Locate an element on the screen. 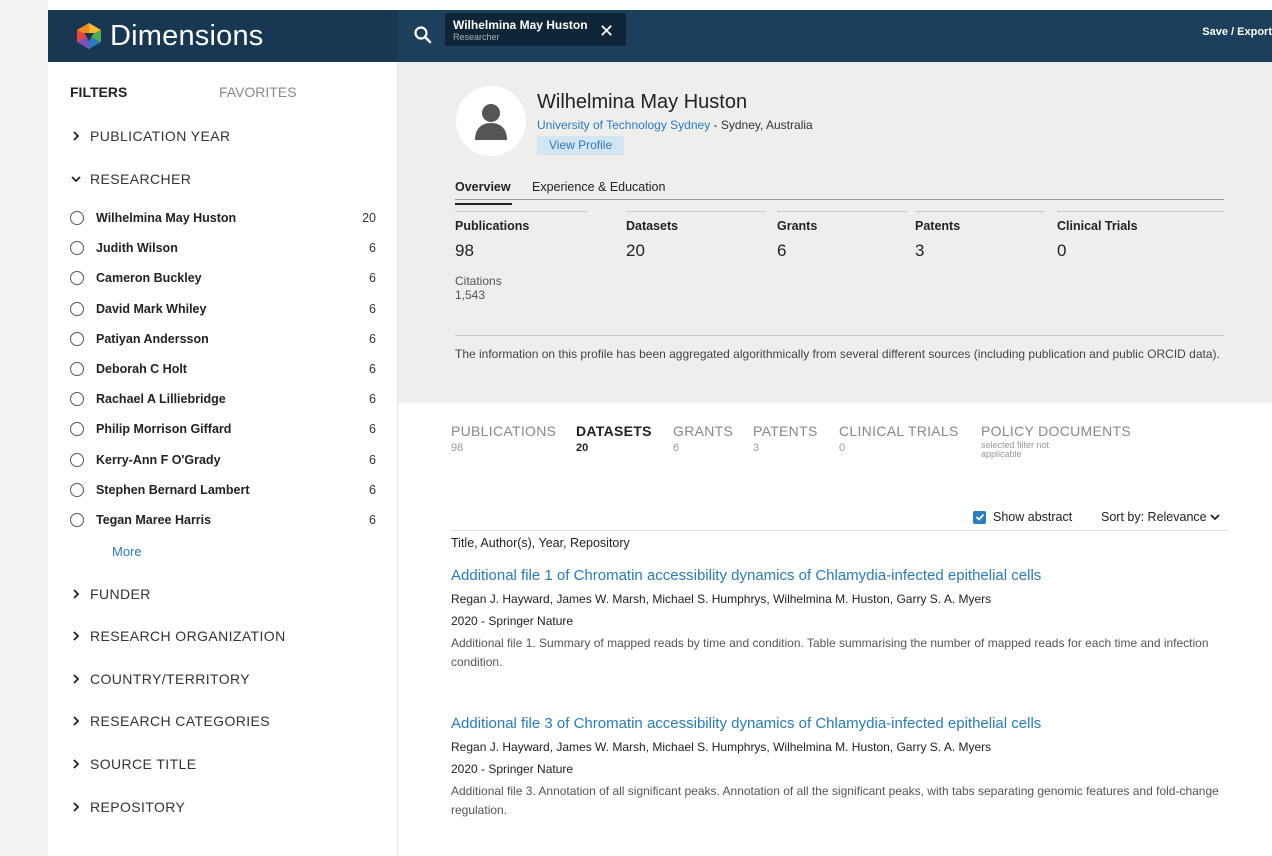  sort-dropdown: Sort by: Relevance is located at coordinates (1161, 517).